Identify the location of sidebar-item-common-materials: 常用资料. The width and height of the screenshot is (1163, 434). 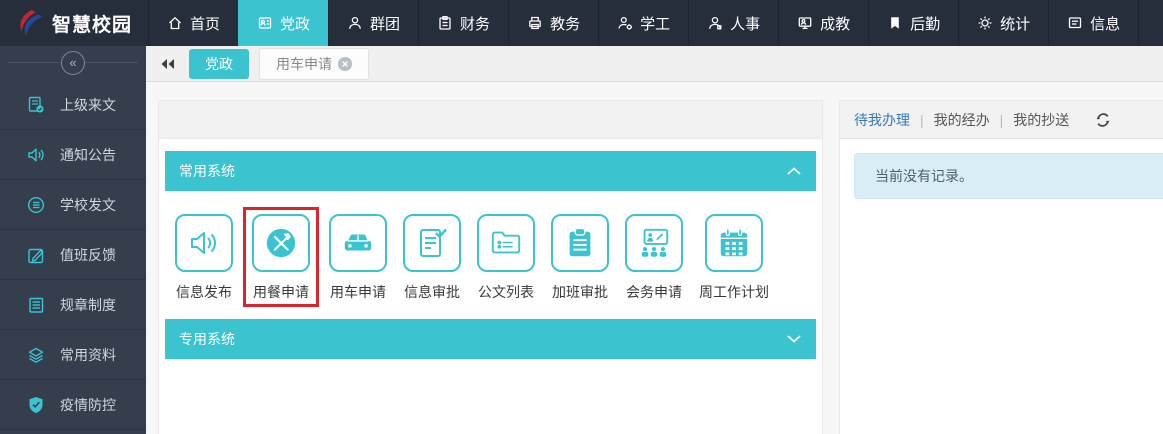
(73, 355).